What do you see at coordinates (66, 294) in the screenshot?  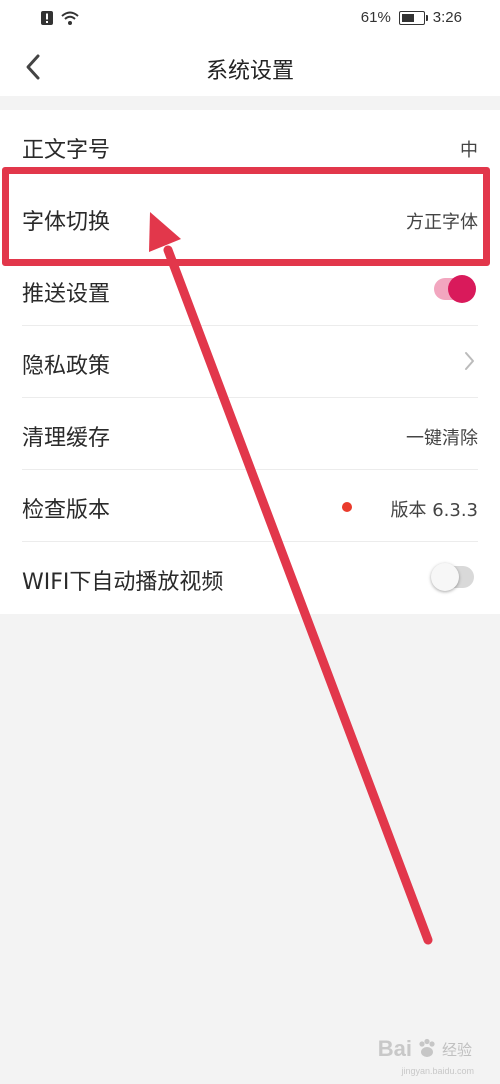 I see `setting-label: 推送设置` at bounding box center [66, 294].